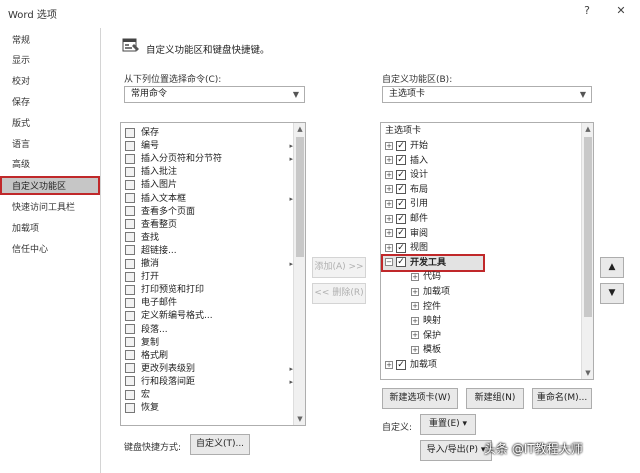 The image size is (640, 473). Describe the element at coordinates (207, 382) in the screenshot. I see `command-item: 行和段落间距 ▸` at that location.